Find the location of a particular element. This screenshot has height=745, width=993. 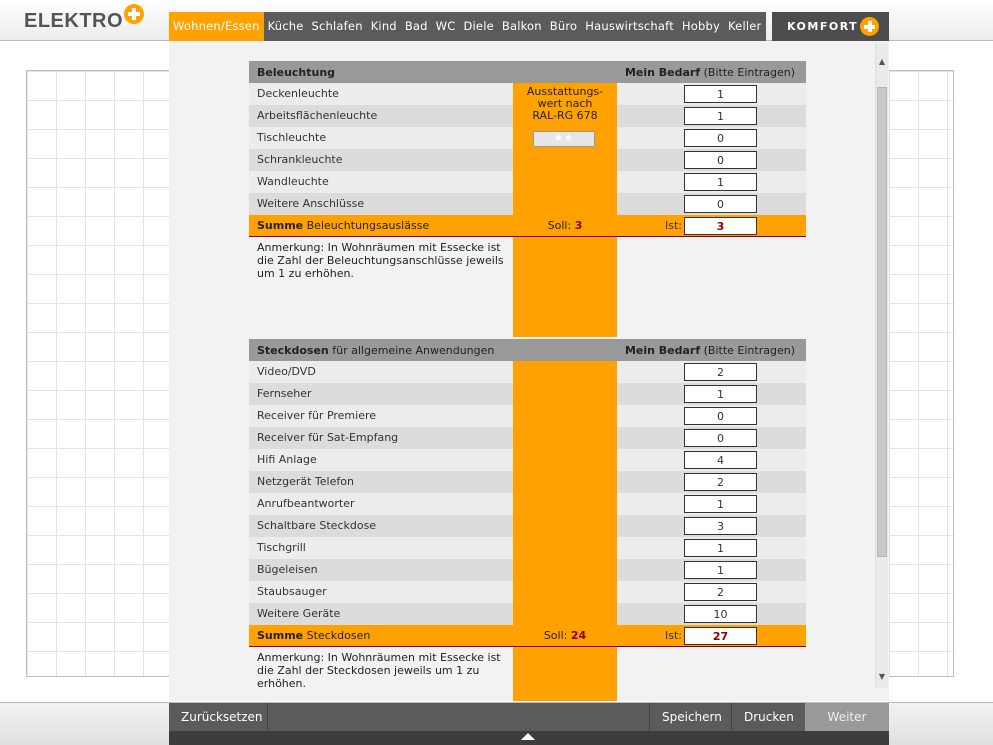

item-label: Receiver für Premiere is located at coordinates (381, 416).